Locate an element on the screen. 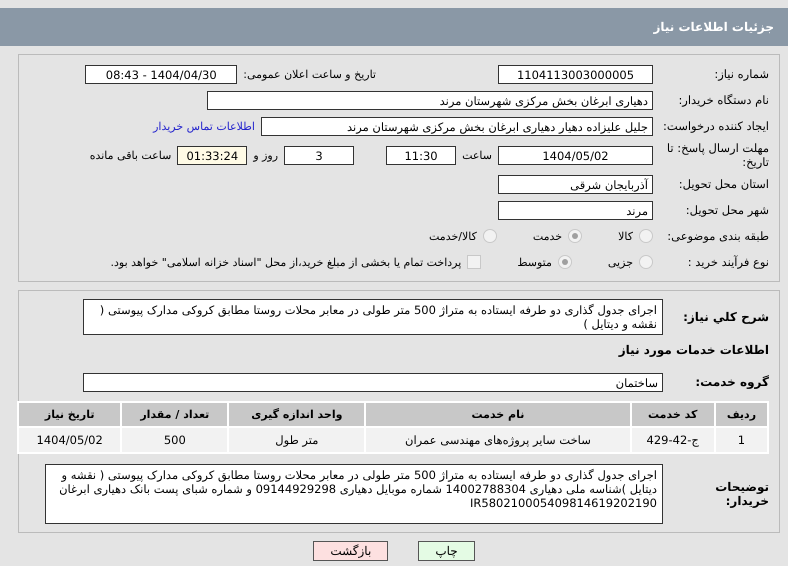 The height and width of the screenshot is (566, 788). field-label: روز و is located at coordinates (265, 155).